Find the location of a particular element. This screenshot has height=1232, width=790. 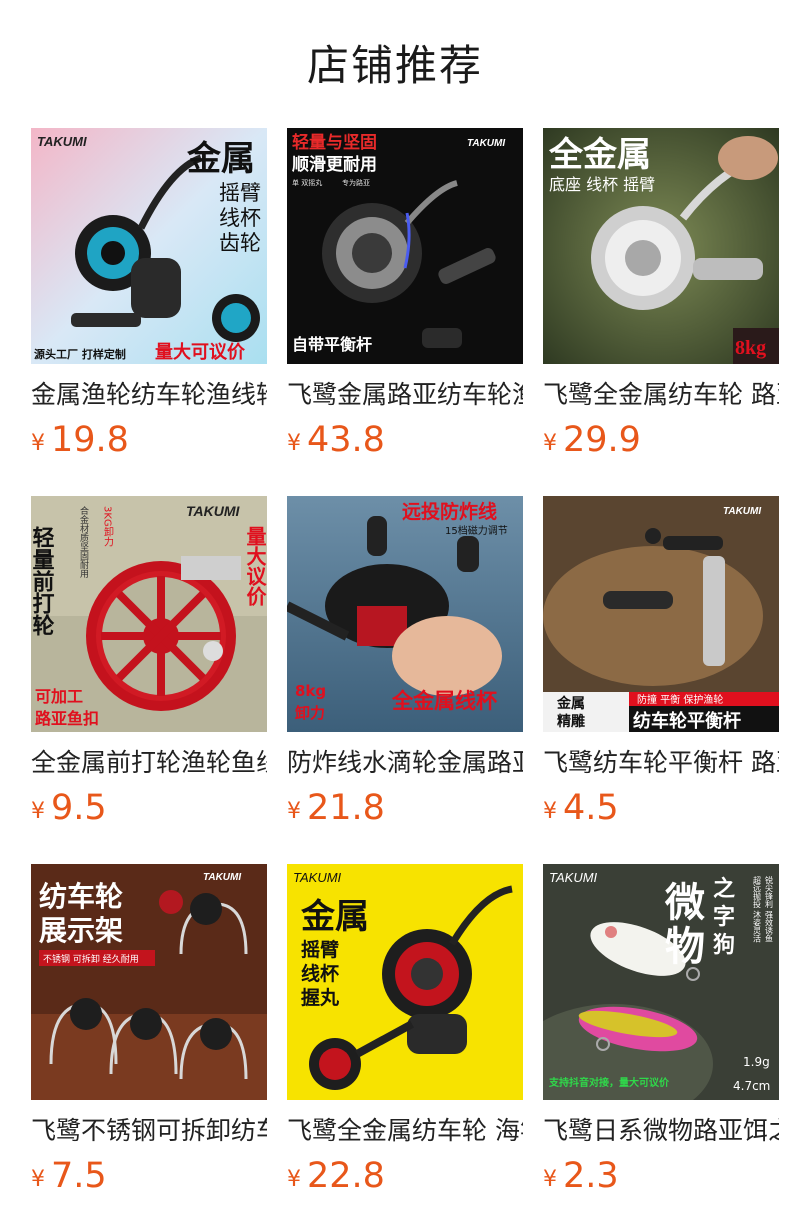

svg-text: 之 is located at coordinates (724, 889).